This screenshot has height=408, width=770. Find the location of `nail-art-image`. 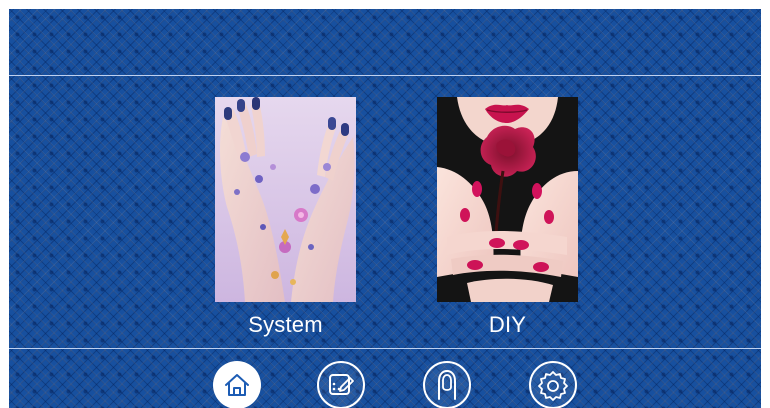

nail-art-image is located at coordinates (285, 199).